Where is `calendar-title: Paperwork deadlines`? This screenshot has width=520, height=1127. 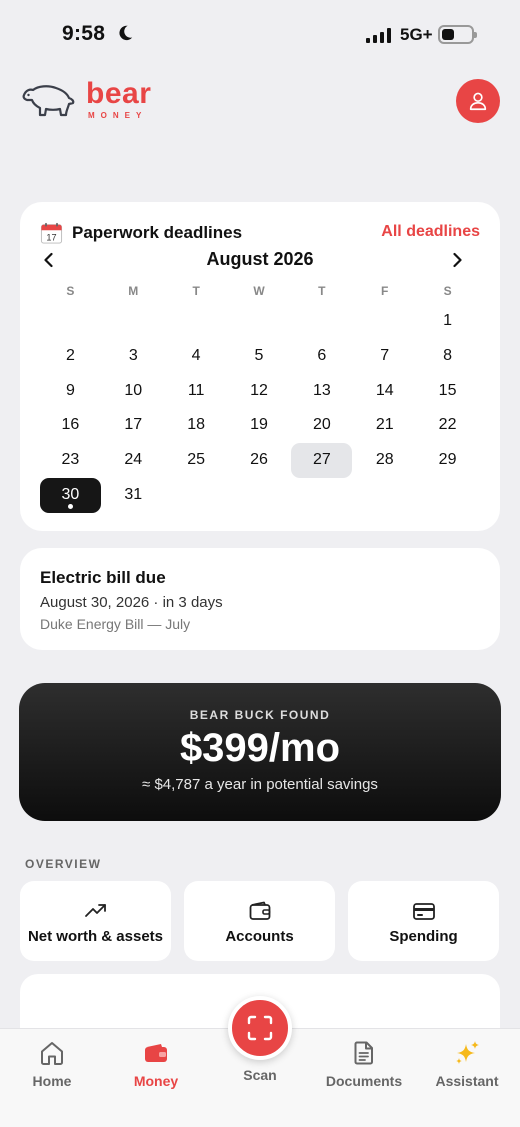 calendar-title: Paperwork deadlines is located at coordinates (157, 232).